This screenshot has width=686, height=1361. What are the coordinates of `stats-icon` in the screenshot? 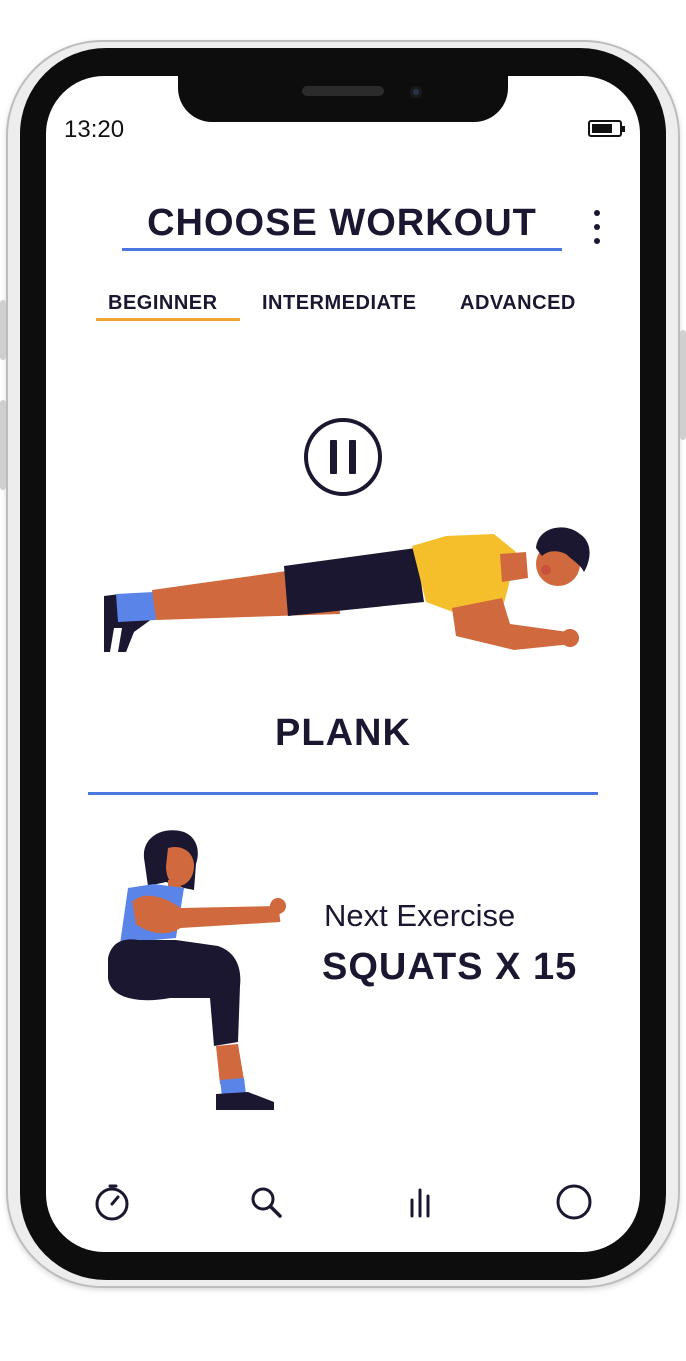 It's located at (420, 1202).